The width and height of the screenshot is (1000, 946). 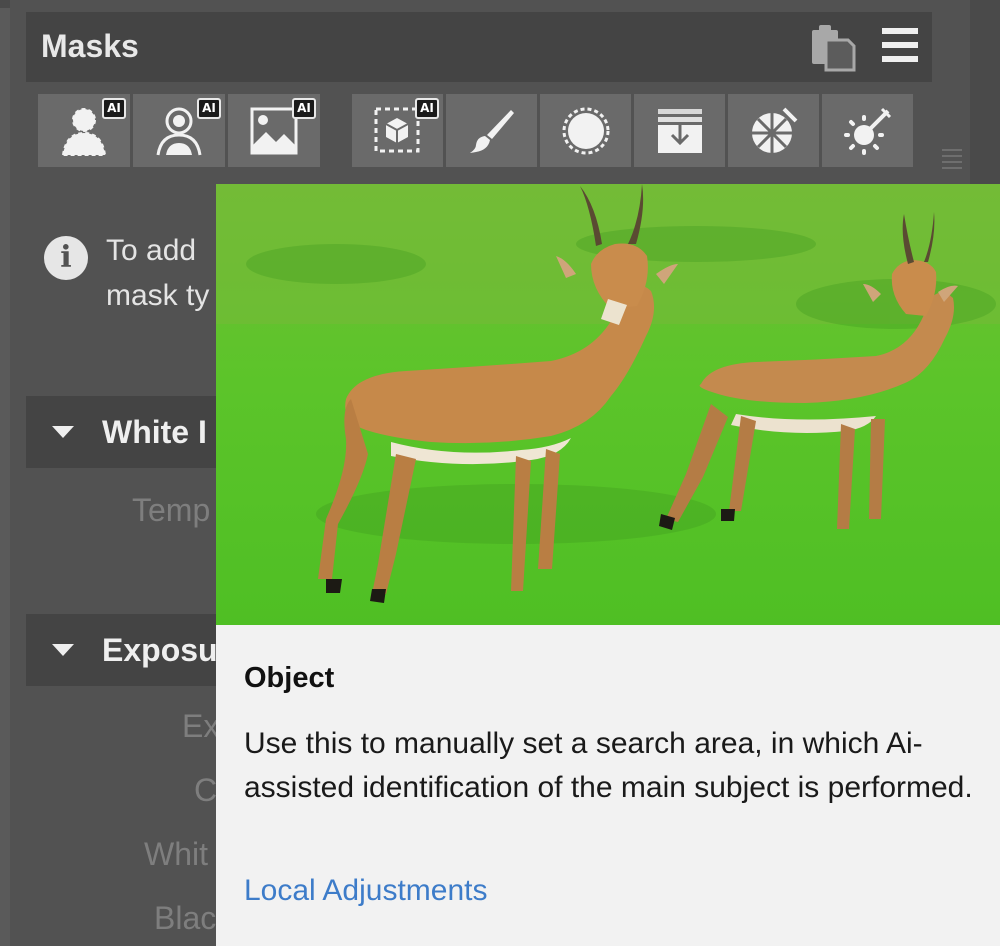 I want to click on section-title: Exposu, so click(x=160, y=650).